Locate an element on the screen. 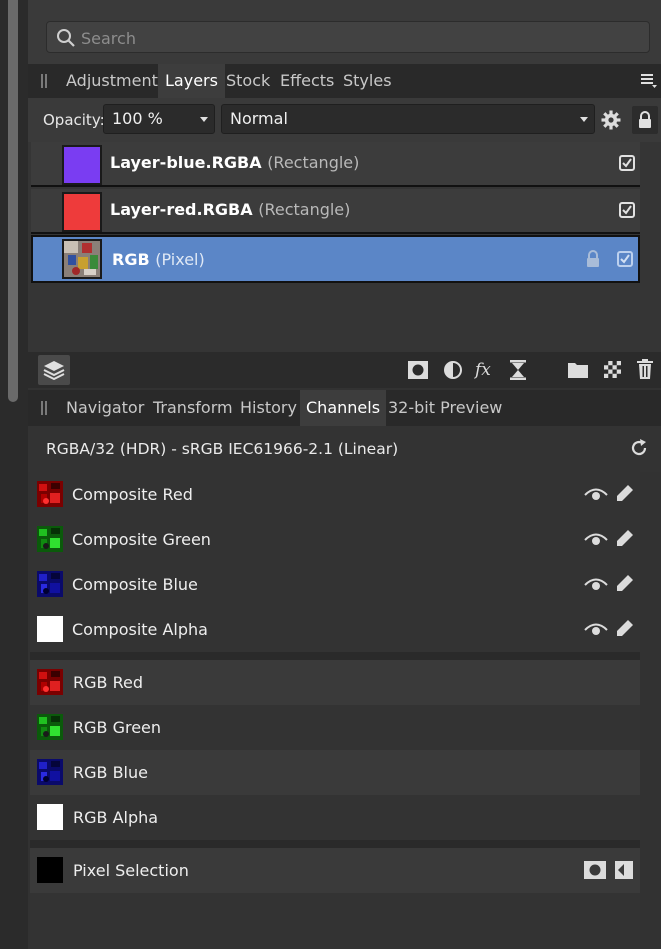  tab-effects: Effects is located at coordinates (307, 81).